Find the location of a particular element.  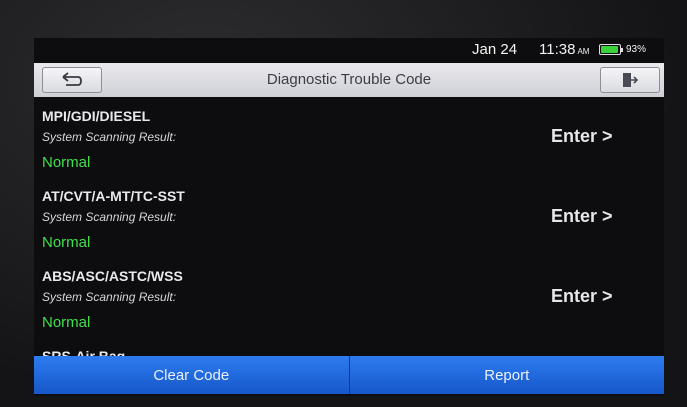

battery-percent: 93% is located at coordinates (636, 49).